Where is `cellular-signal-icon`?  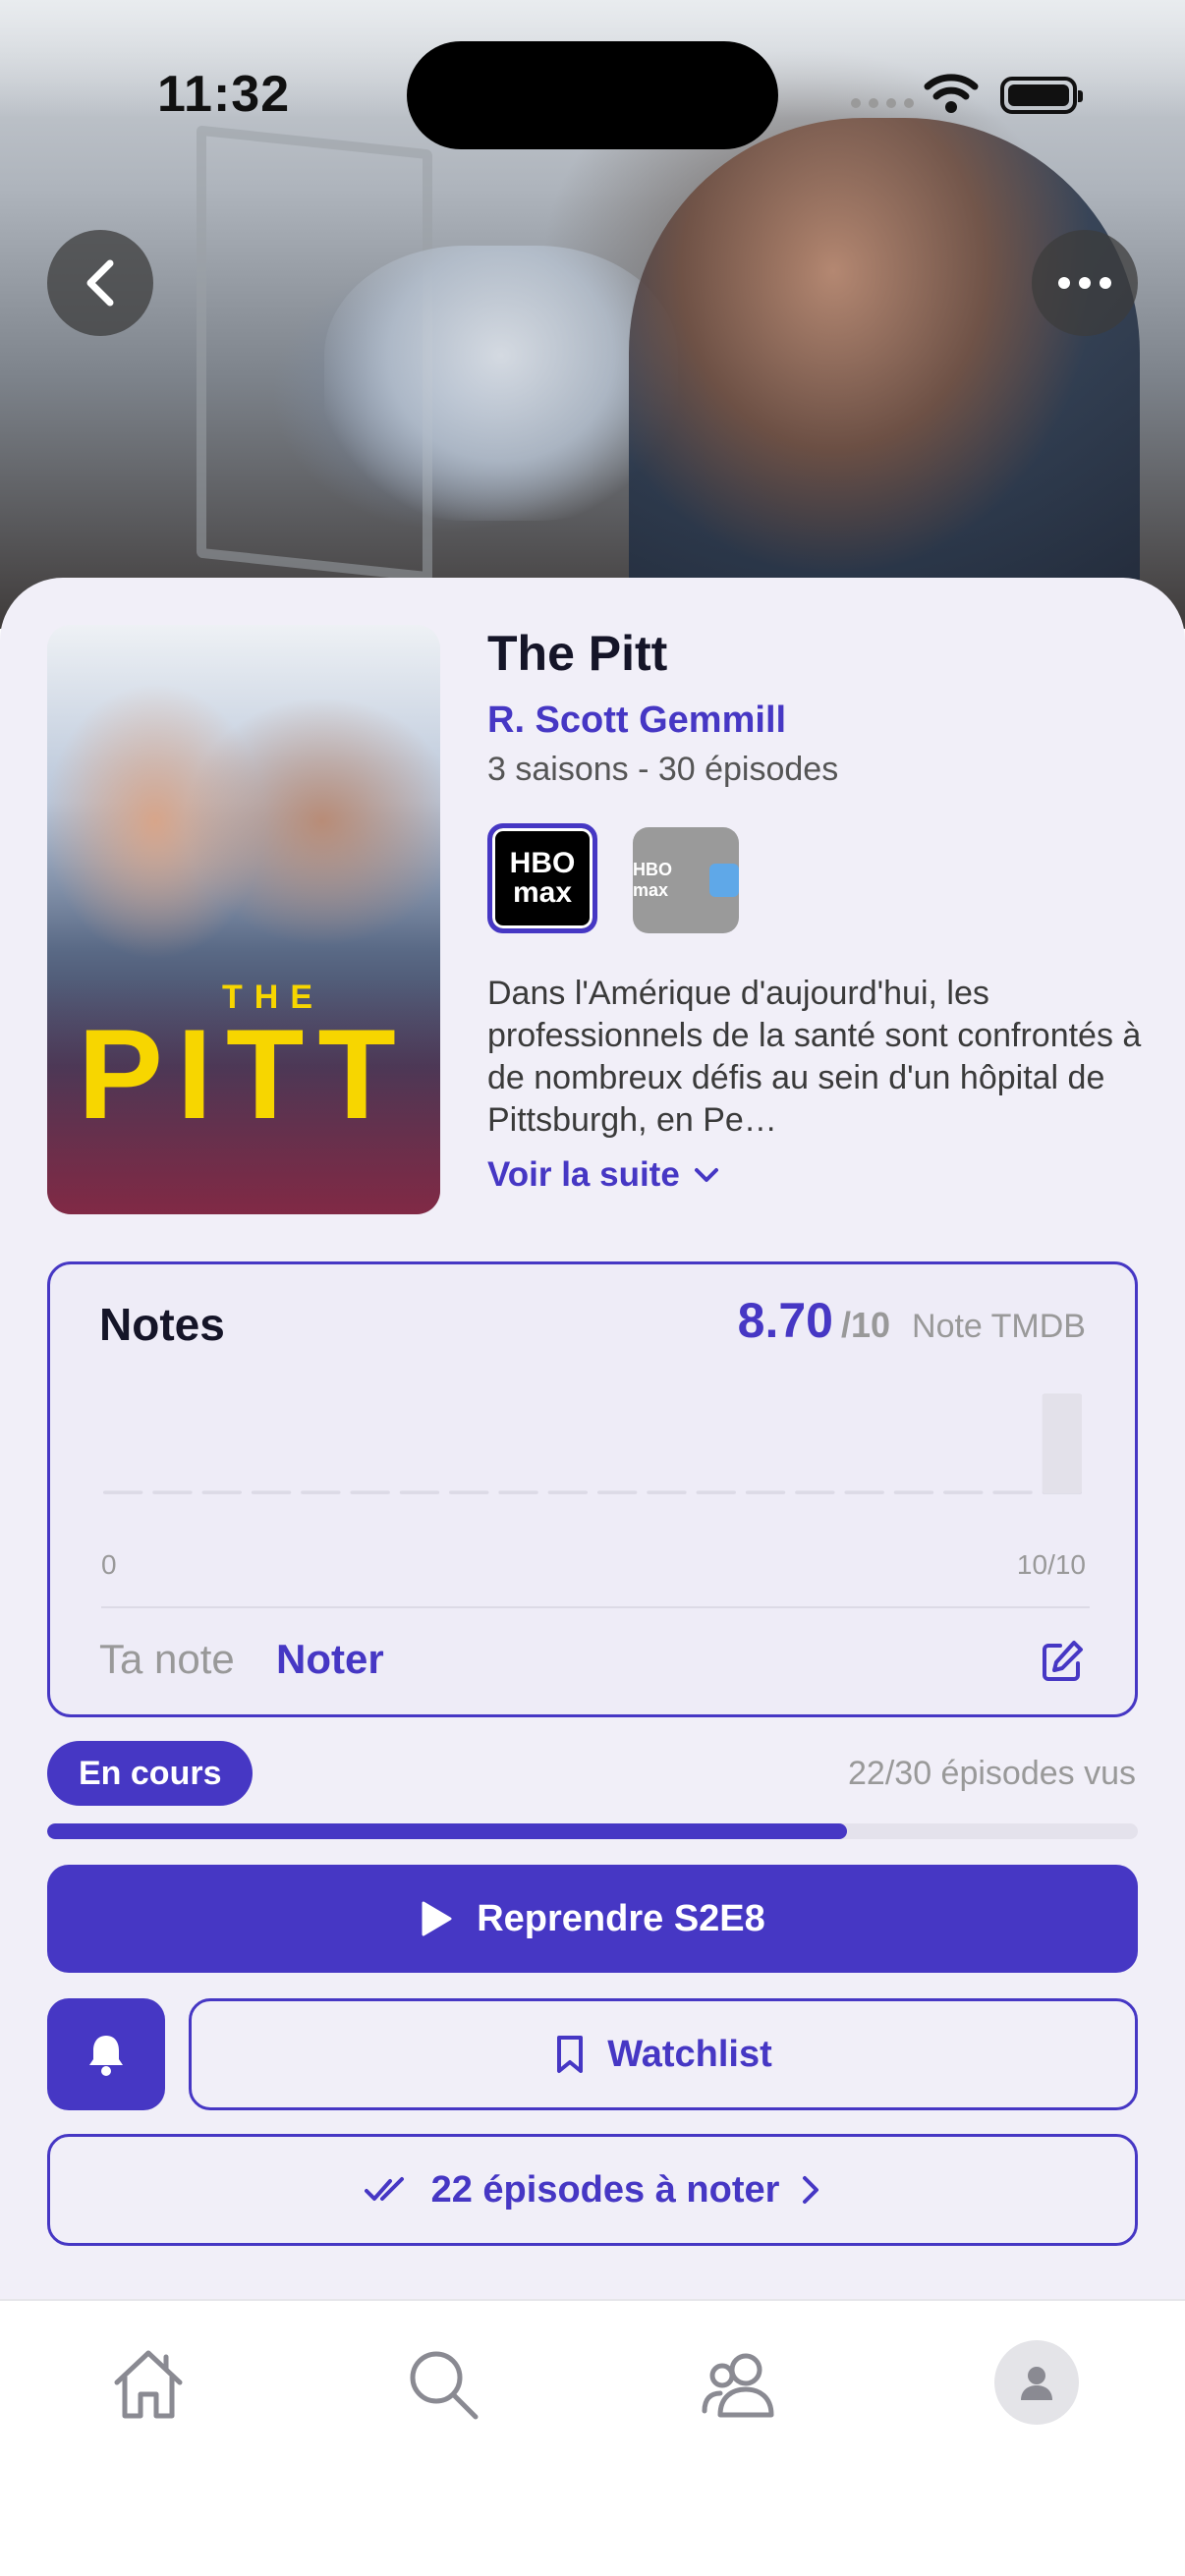
cellular-signal-icon is located at coordinates (883, 103).